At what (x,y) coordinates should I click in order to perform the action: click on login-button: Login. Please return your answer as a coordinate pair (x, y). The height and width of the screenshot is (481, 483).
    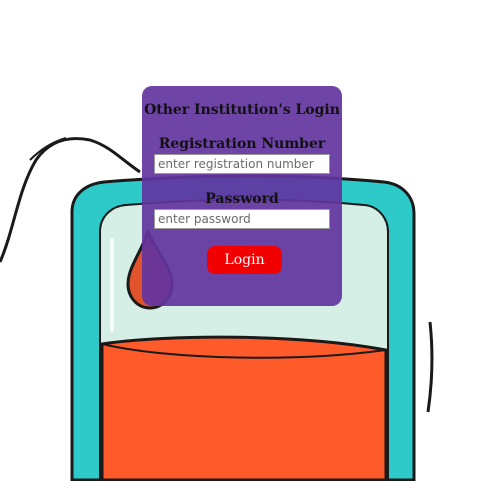
    Looking at the image, I should click on (244, 260).